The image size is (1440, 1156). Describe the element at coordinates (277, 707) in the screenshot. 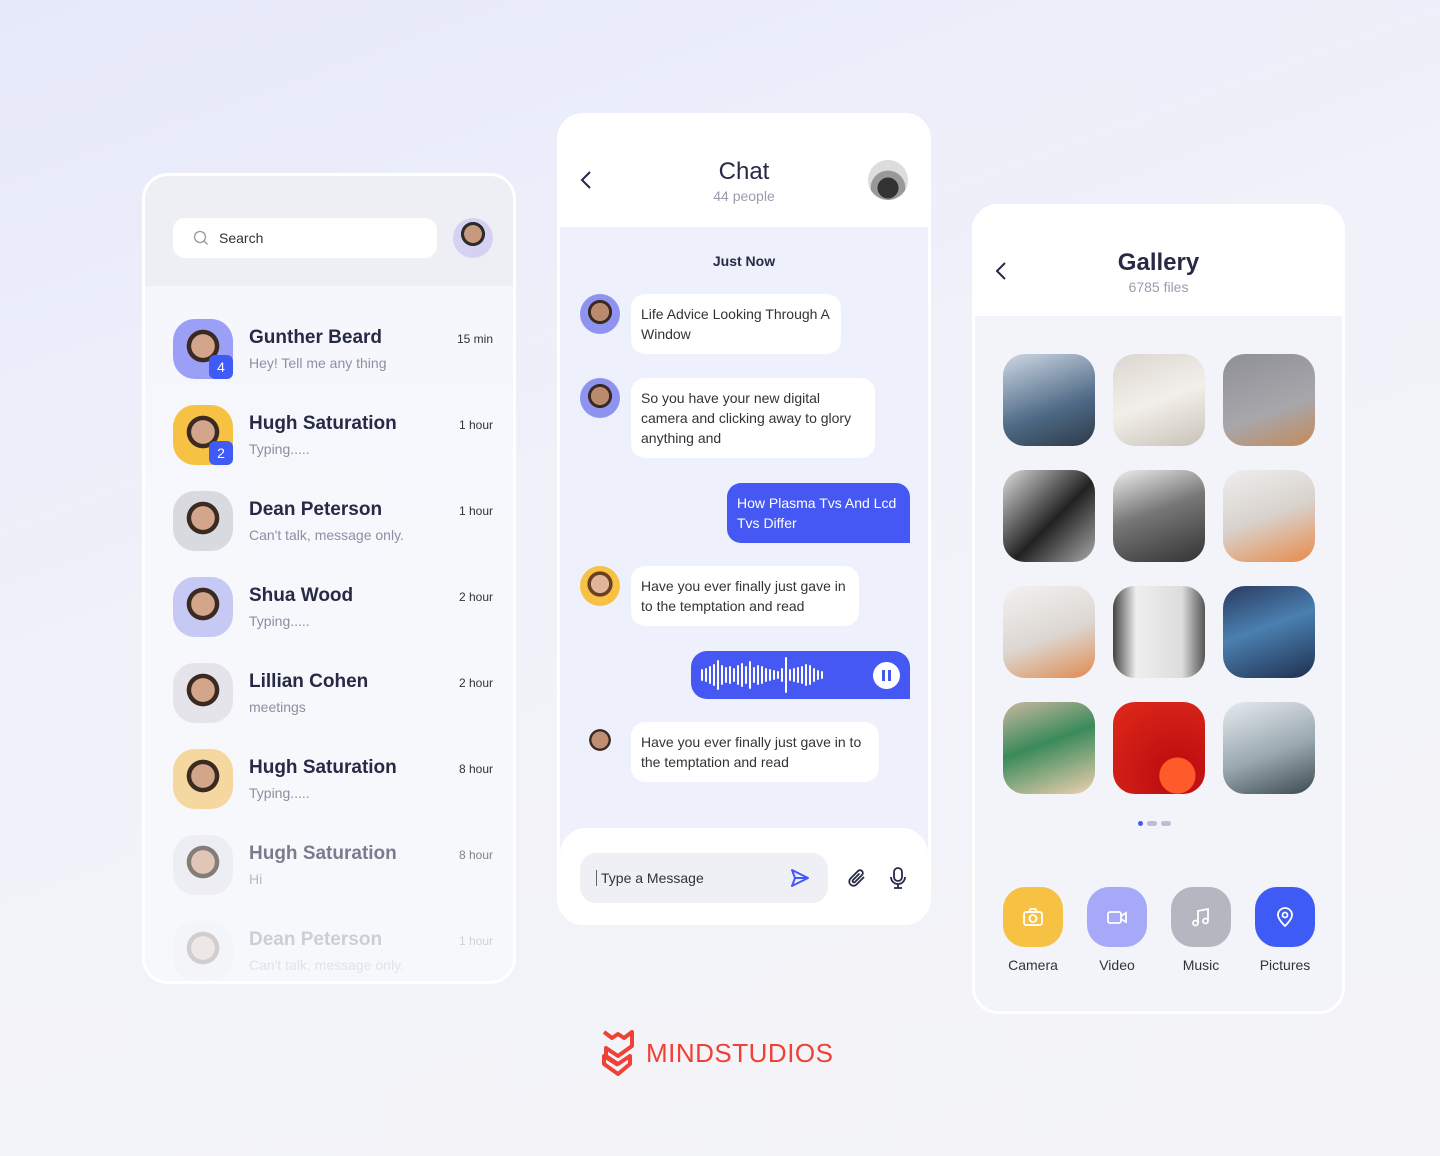

I see `contact-last-message: meetings` at that location.